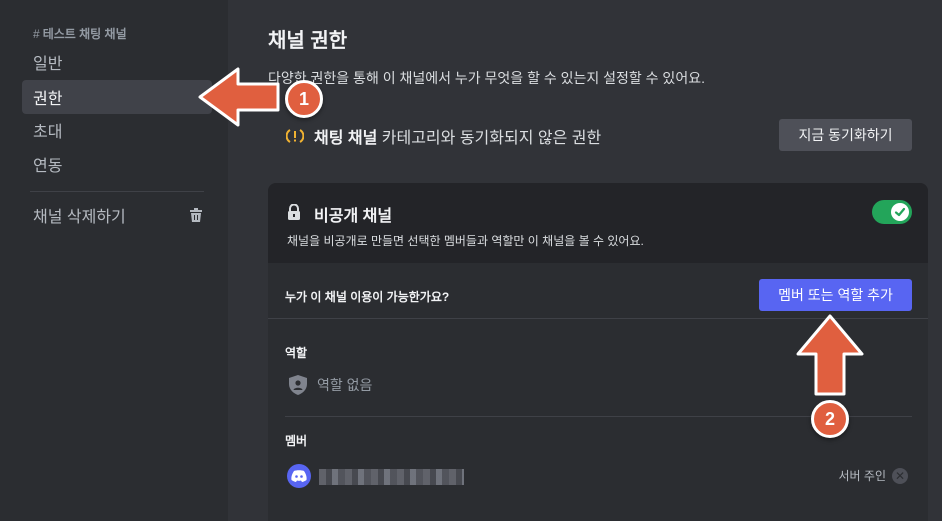  What do you see at coordinates (117, 97) in the screenshot?
I see `sidebar-item-permissions: 권한` at bounding box center [117, 97].